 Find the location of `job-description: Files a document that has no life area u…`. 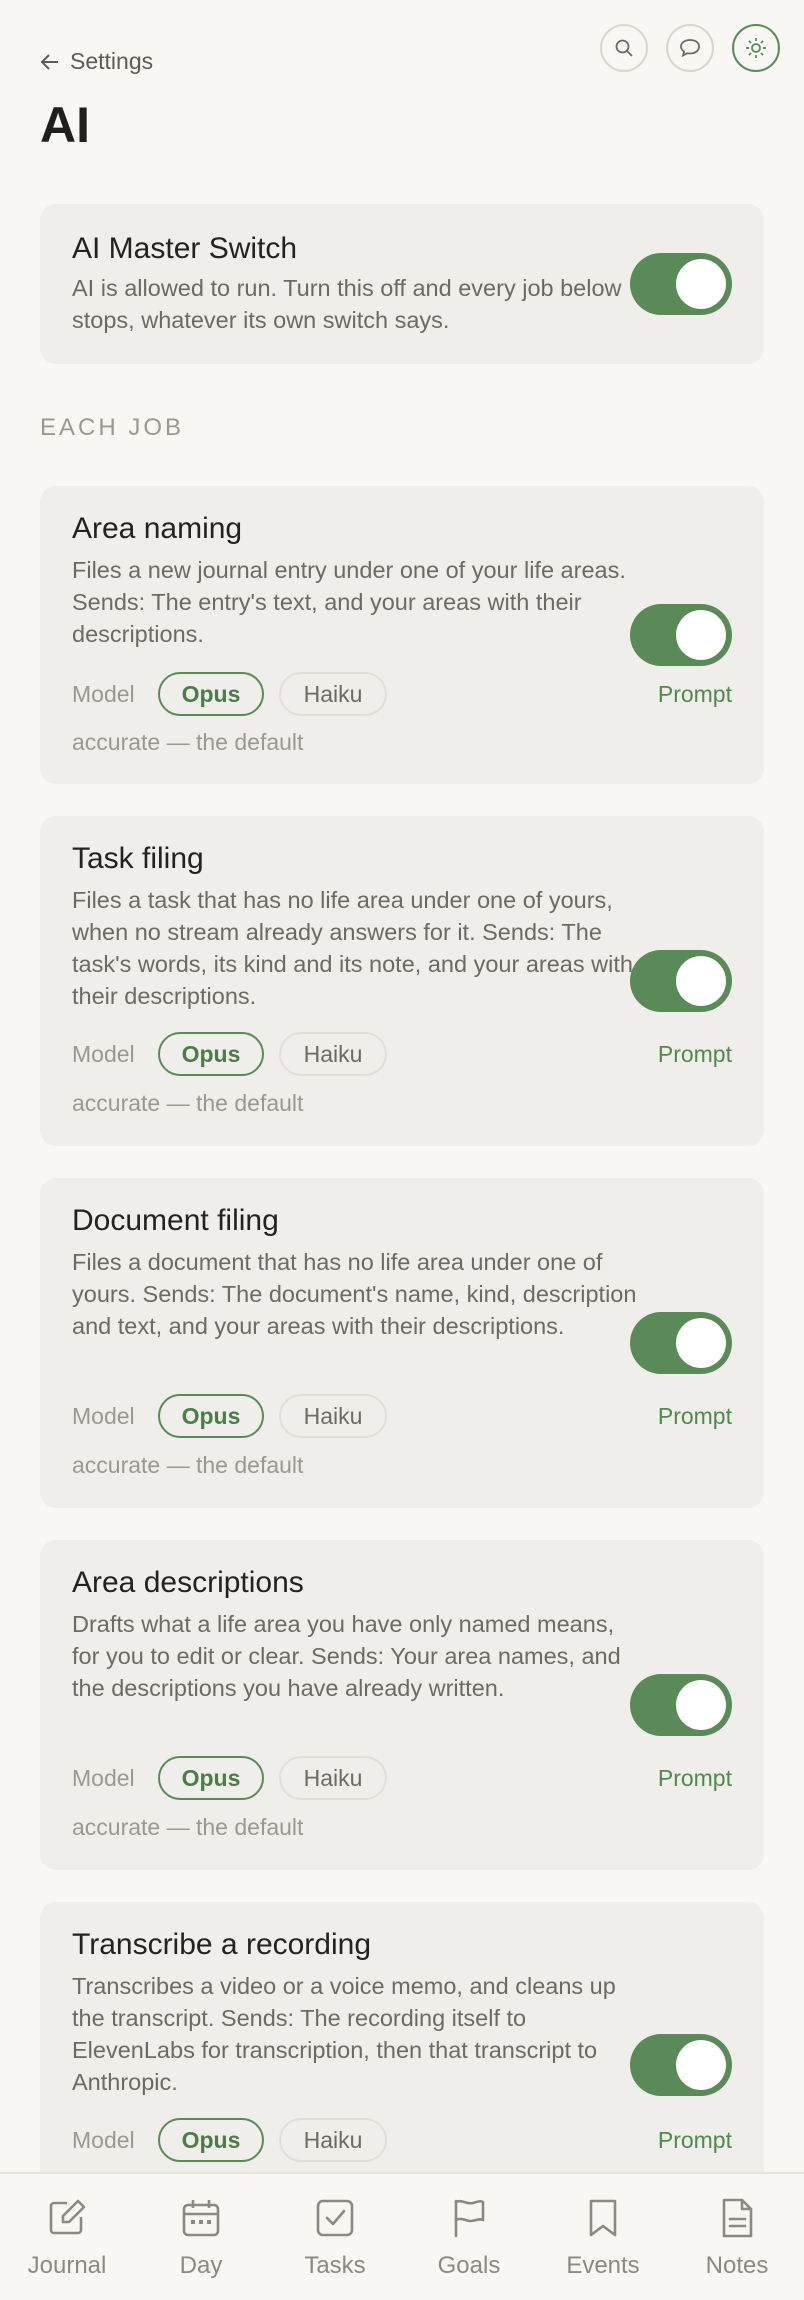

job-description: Files a document that has no life area u… is located at coordinates (354, 1294).